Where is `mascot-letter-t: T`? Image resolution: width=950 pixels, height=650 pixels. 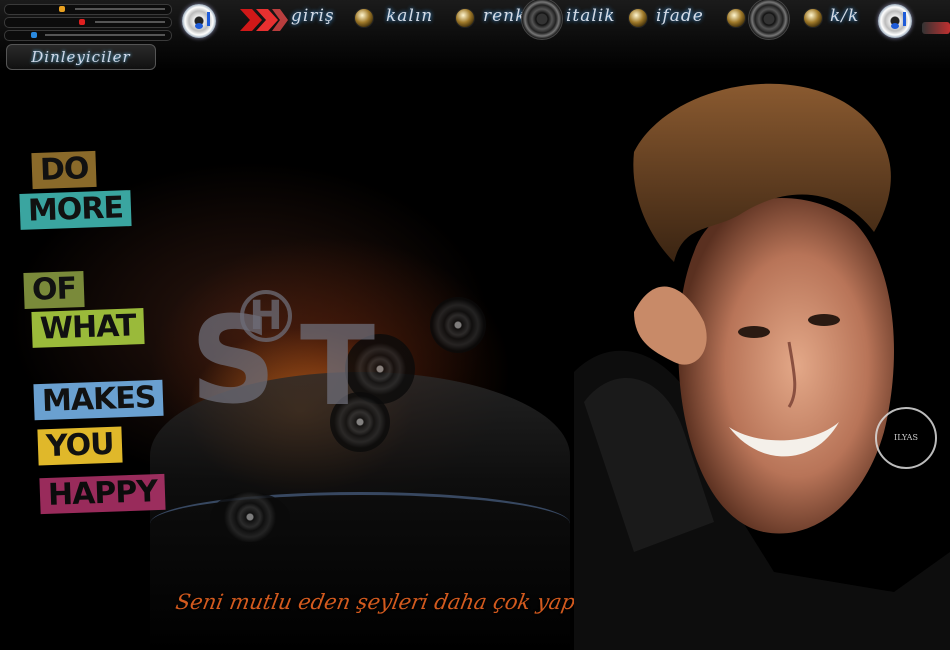 mascot-letter-t: T is located at coordinates (338, 366).